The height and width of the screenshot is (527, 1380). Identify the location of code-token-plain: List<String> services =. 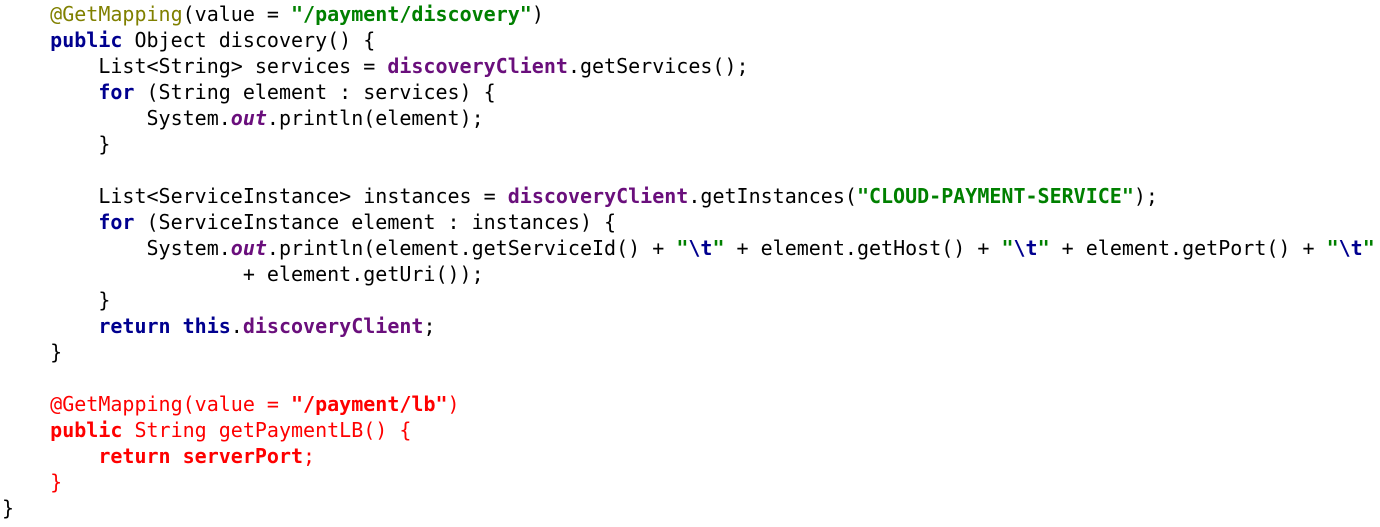
(195, 66).